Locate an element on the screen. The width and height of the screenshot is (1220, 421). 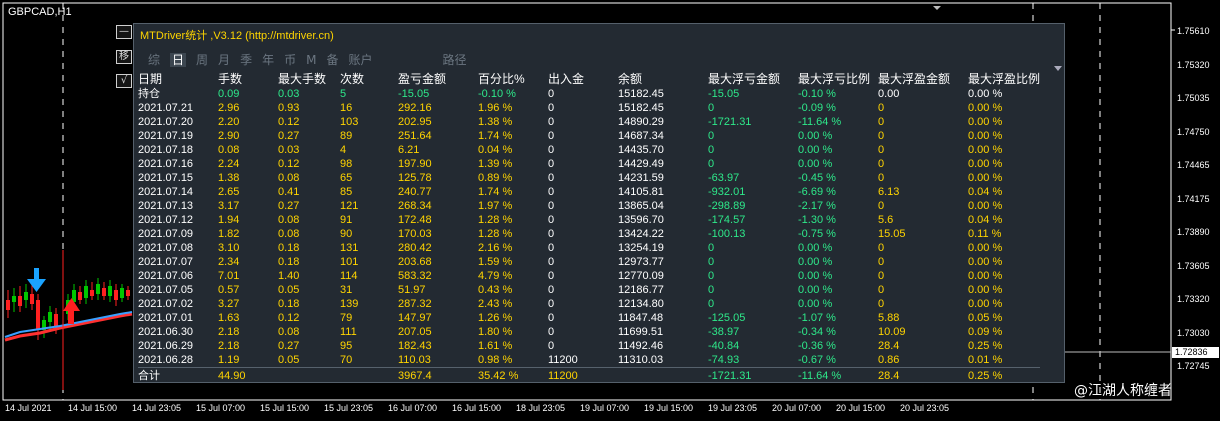
tab-8: 备 is located at coordinates (332, 60).